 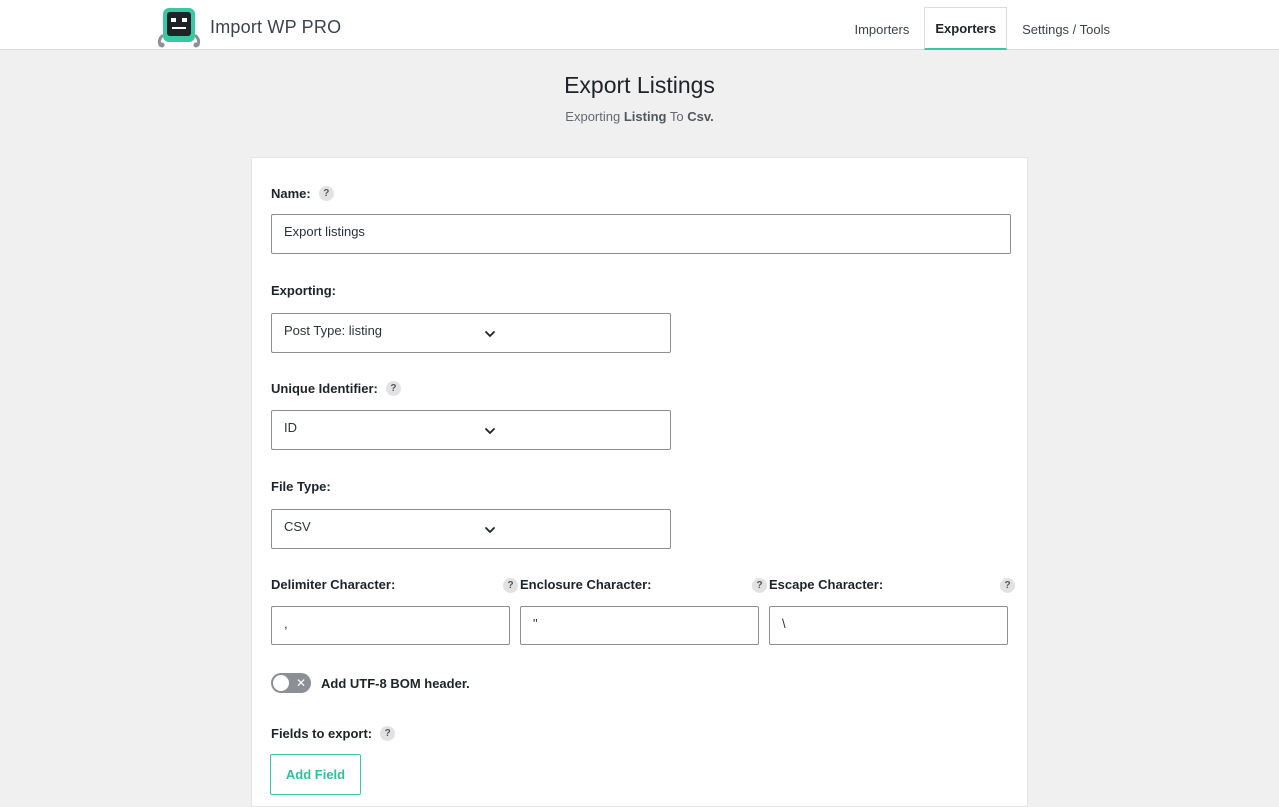 What do you see at coordinates (290, 427) in the screenshot?
I see `unique-identifier-select-value: ID` at bounding box center [290, 427].